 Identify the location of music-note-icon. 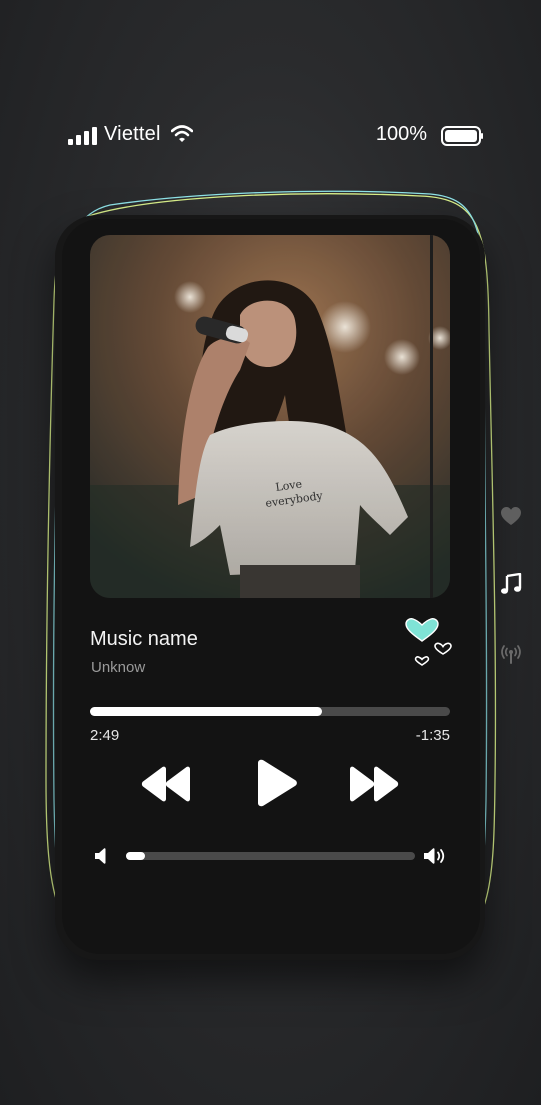
(511, 583).